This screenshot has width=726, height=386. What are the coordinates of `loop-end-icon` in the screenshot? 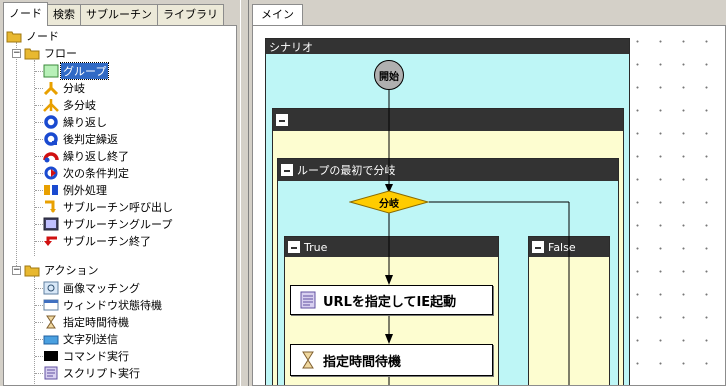 It's located at (51, 156).